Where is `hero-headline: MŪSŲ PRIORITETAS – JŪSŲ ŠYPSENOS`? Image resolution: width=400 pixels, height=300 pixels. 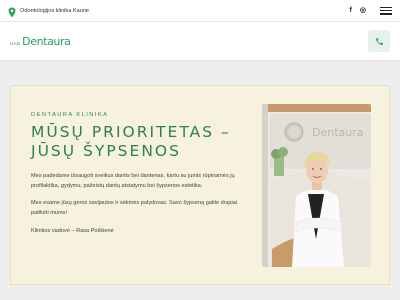 hero-headline: MŪSŲ PRIORITETAS – JŪSŲ ŠYPSENOS is located at coordinates (143, 142).